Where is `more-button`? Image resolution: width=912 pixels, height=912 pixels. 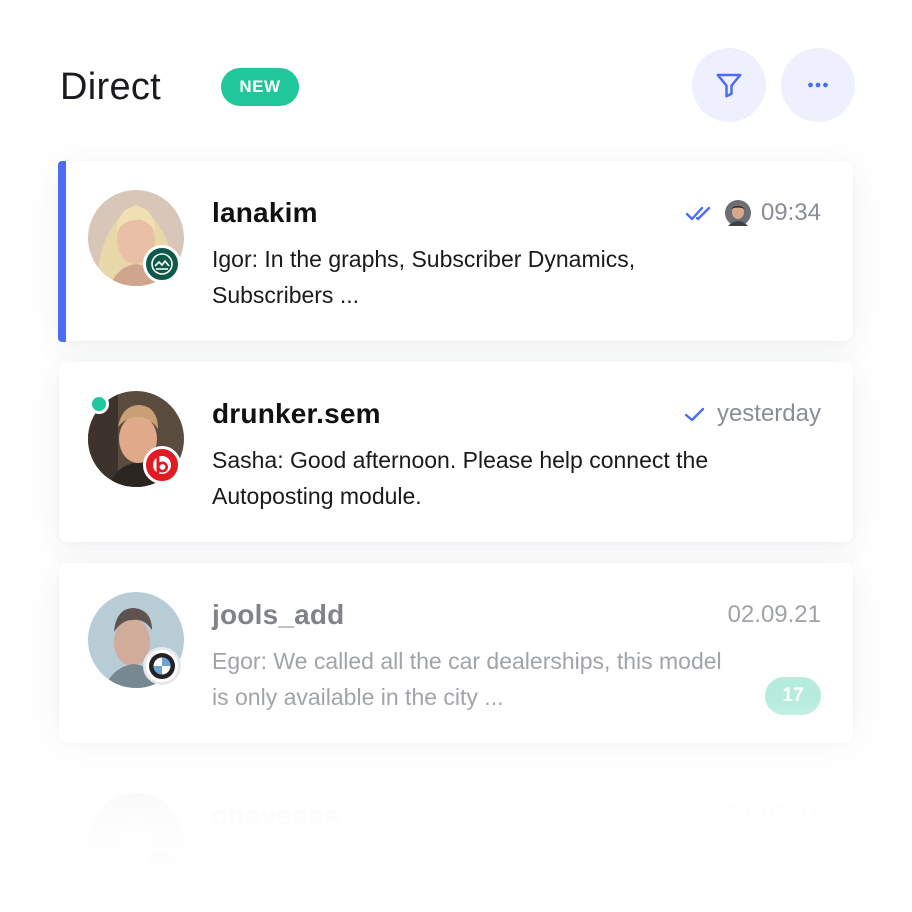 more-button is located at coordinates (818, 85).